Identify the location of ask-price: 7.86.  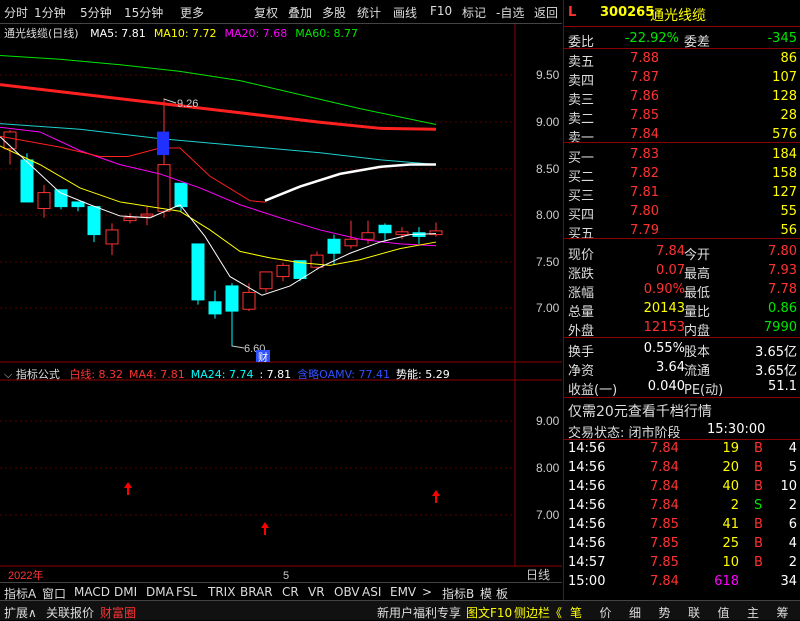
(644, 96).